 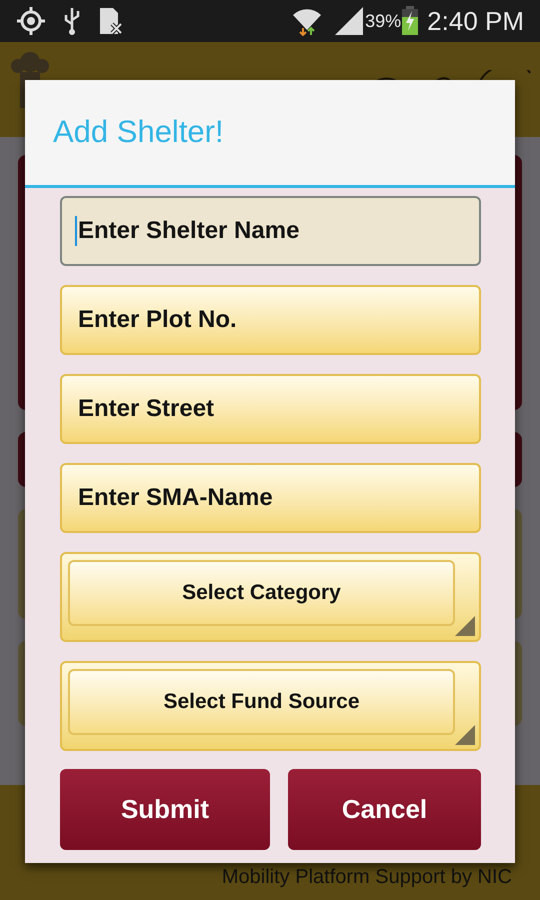 What do you see at coordinates (270, 231) in the screenshot?
I see `text-field: Enter Shelter Name` at bounding box center [270, 231].